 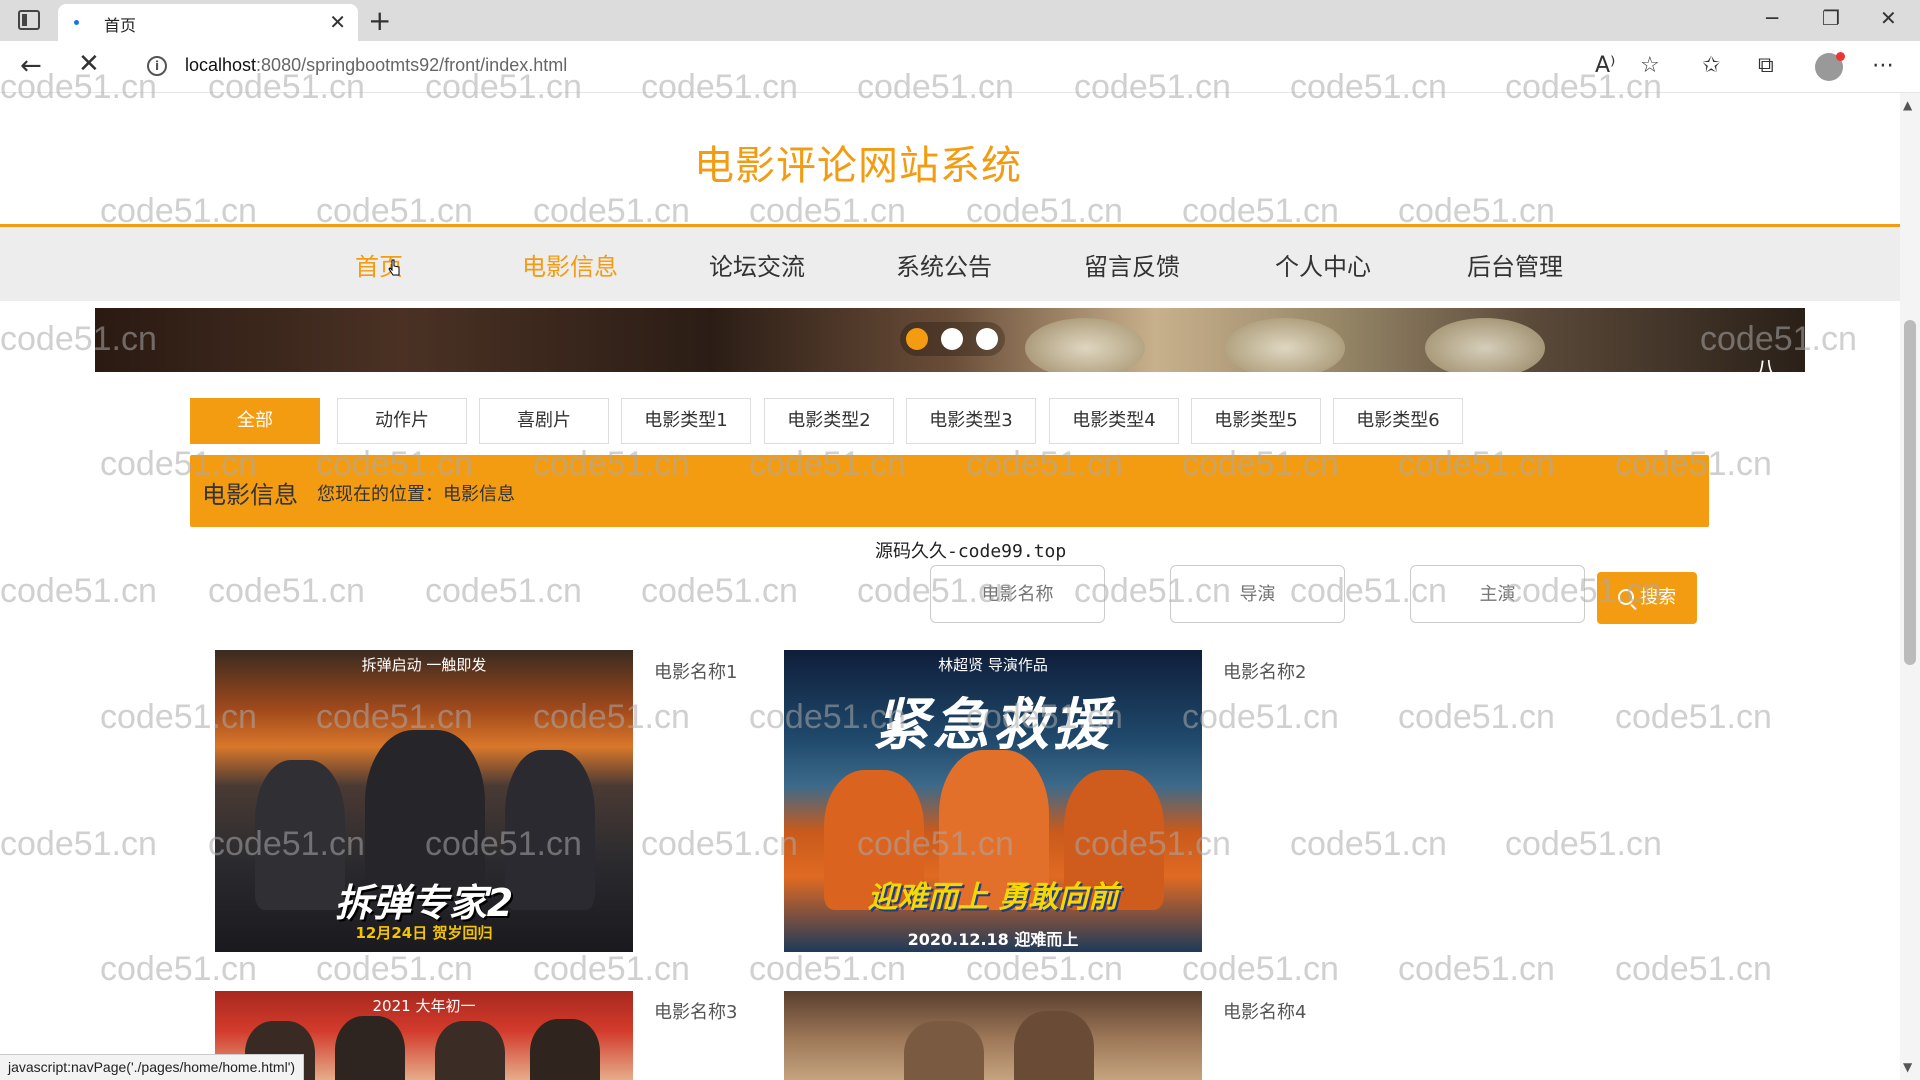 I want to click on search-button: 搜索, so click(x=1647, y=598).